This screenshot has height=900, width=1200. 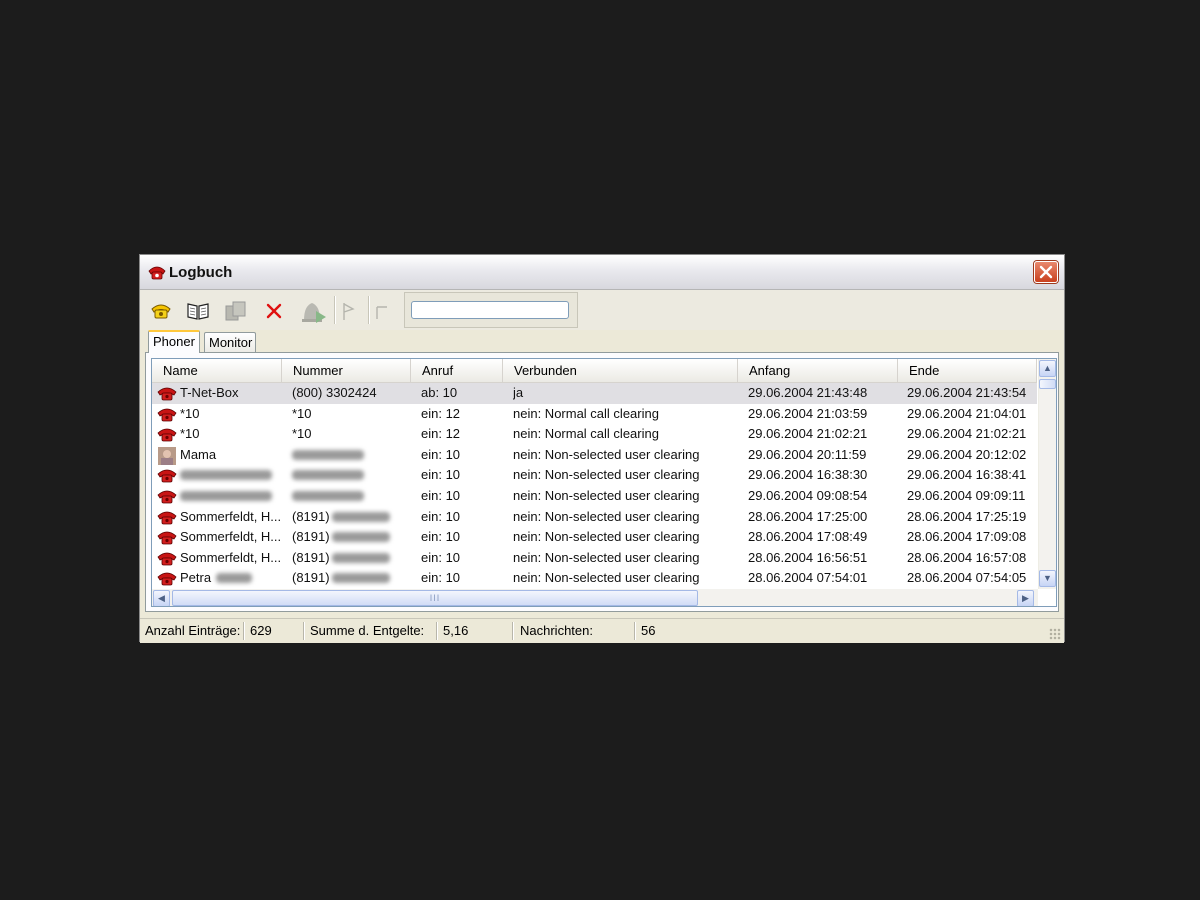 What do you see at coordinates (808, 516) in the screenshot?
I see `cell-anfang: 28.06.2004 17:25:00` at bounding box center [808, 516].